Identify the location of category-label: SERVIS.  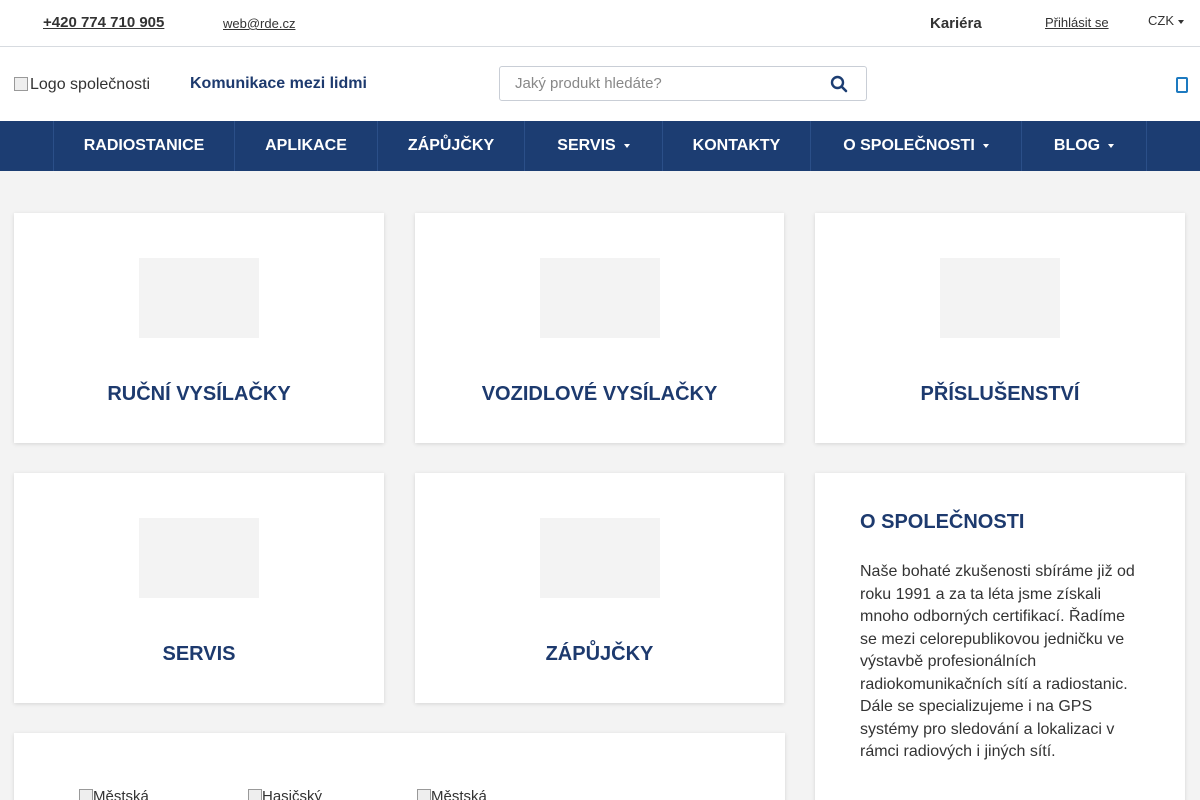
(199, 654).